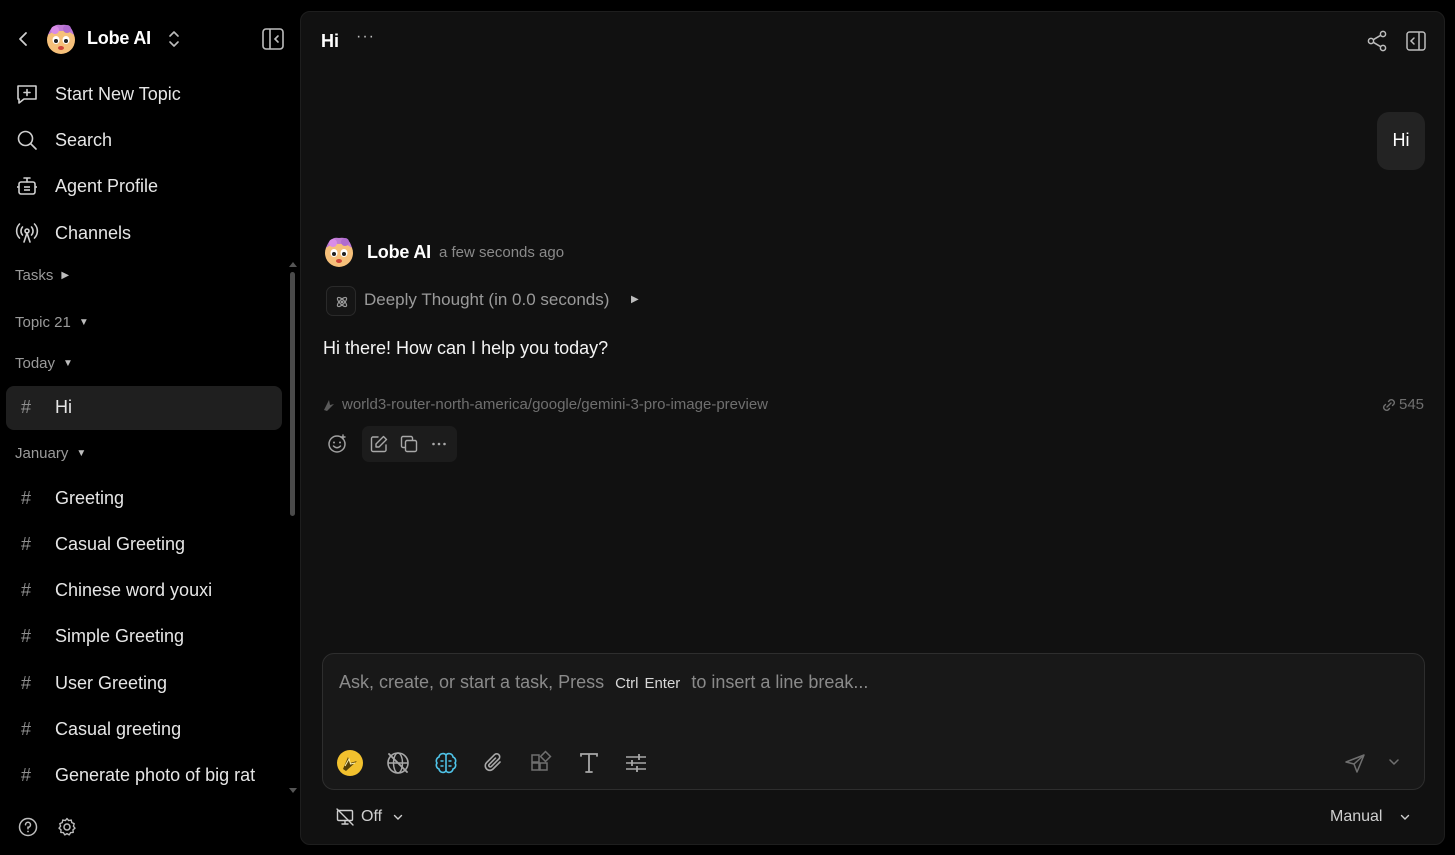  Describe the element at coordinates (144, 499) in the screenshot. I see `topic-item: # Greeting` at that location.